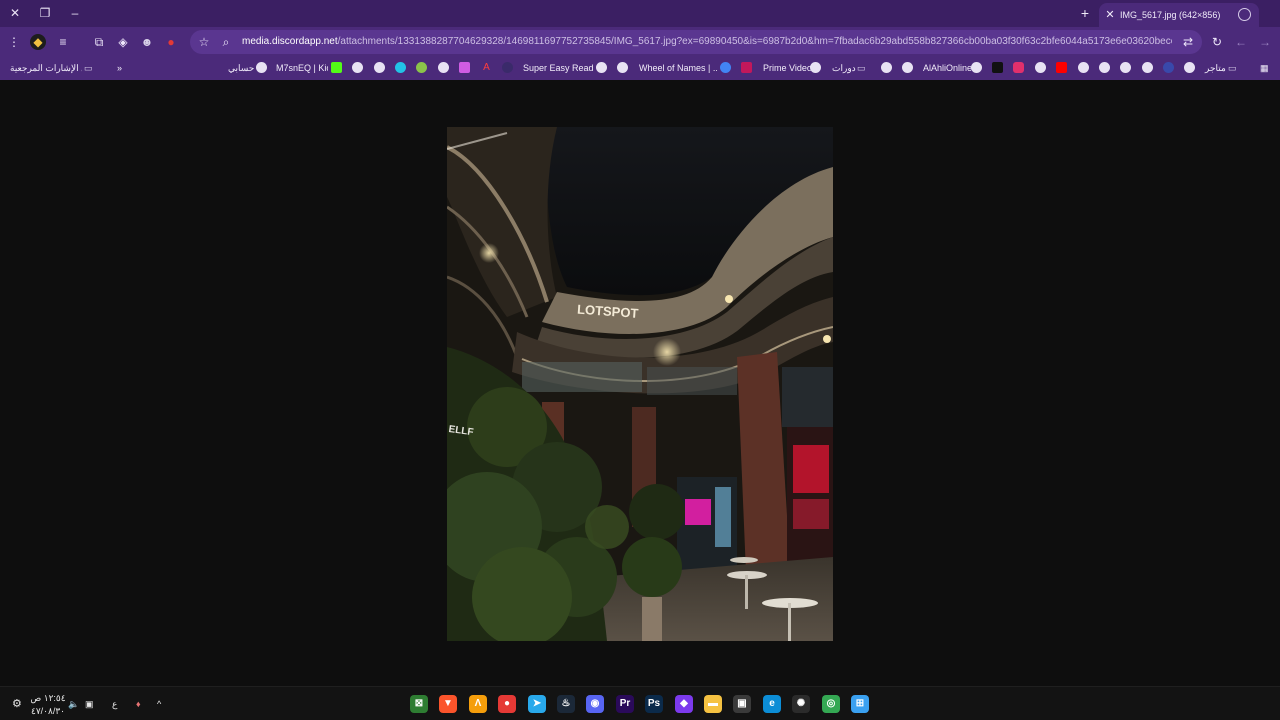 Image resolution: width=1280 pixels, height=720 pixels. Describe the element at coordinates (75, 13) in the screenshot. I see `window-minimize-button: –` at that location.